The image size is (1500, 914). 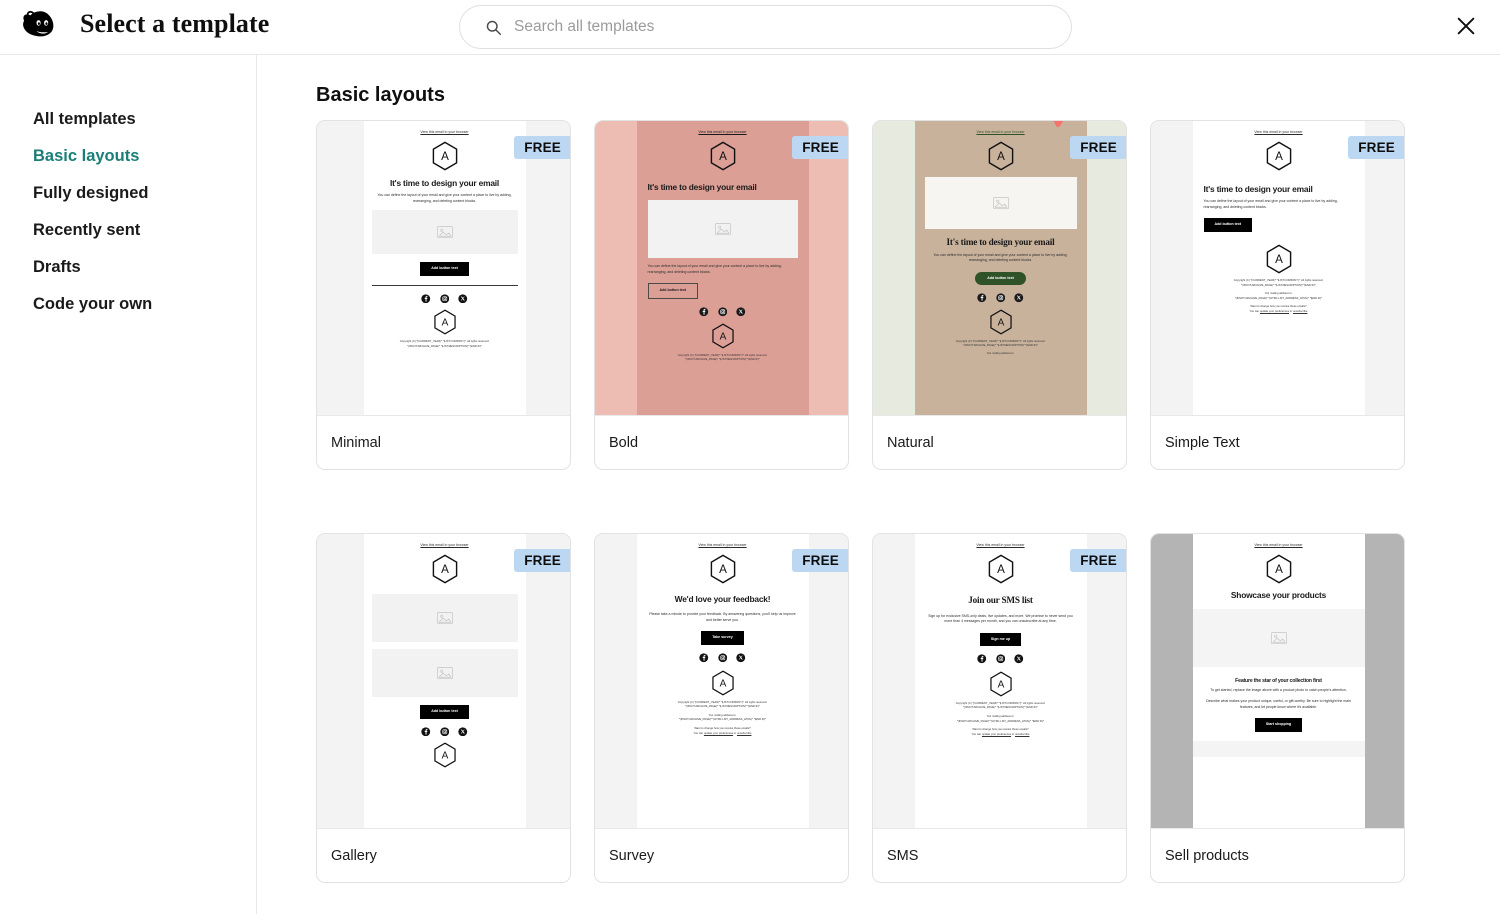 What do you see at coordinates (721, 855) in the screenshot?
I see `template-card-footer: Survey` at bounding box center [721, 855].